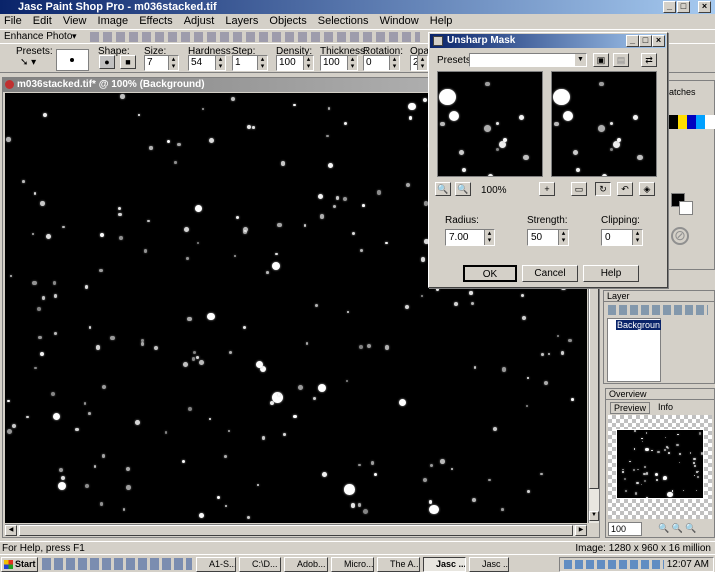 The height and width of the screenshot is (572, 715). Describe the element at coordinates (399, 21) in the screenshot. I see `menu-window: Window` at that location.